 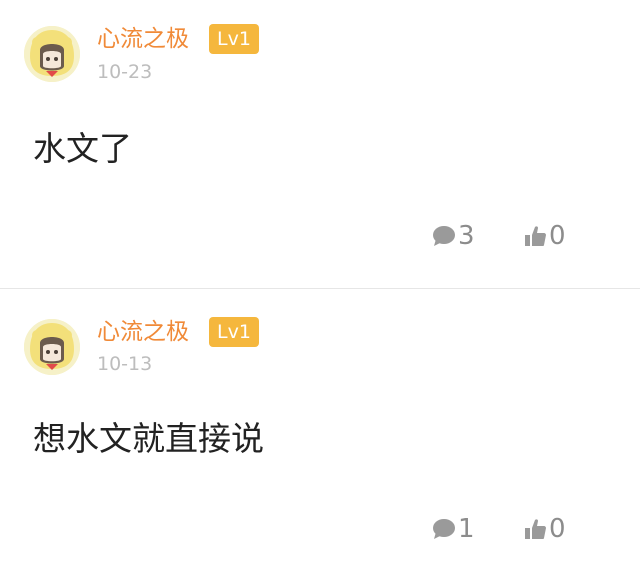 I want to click on comment-button: 3, so click(x=453, y=236).